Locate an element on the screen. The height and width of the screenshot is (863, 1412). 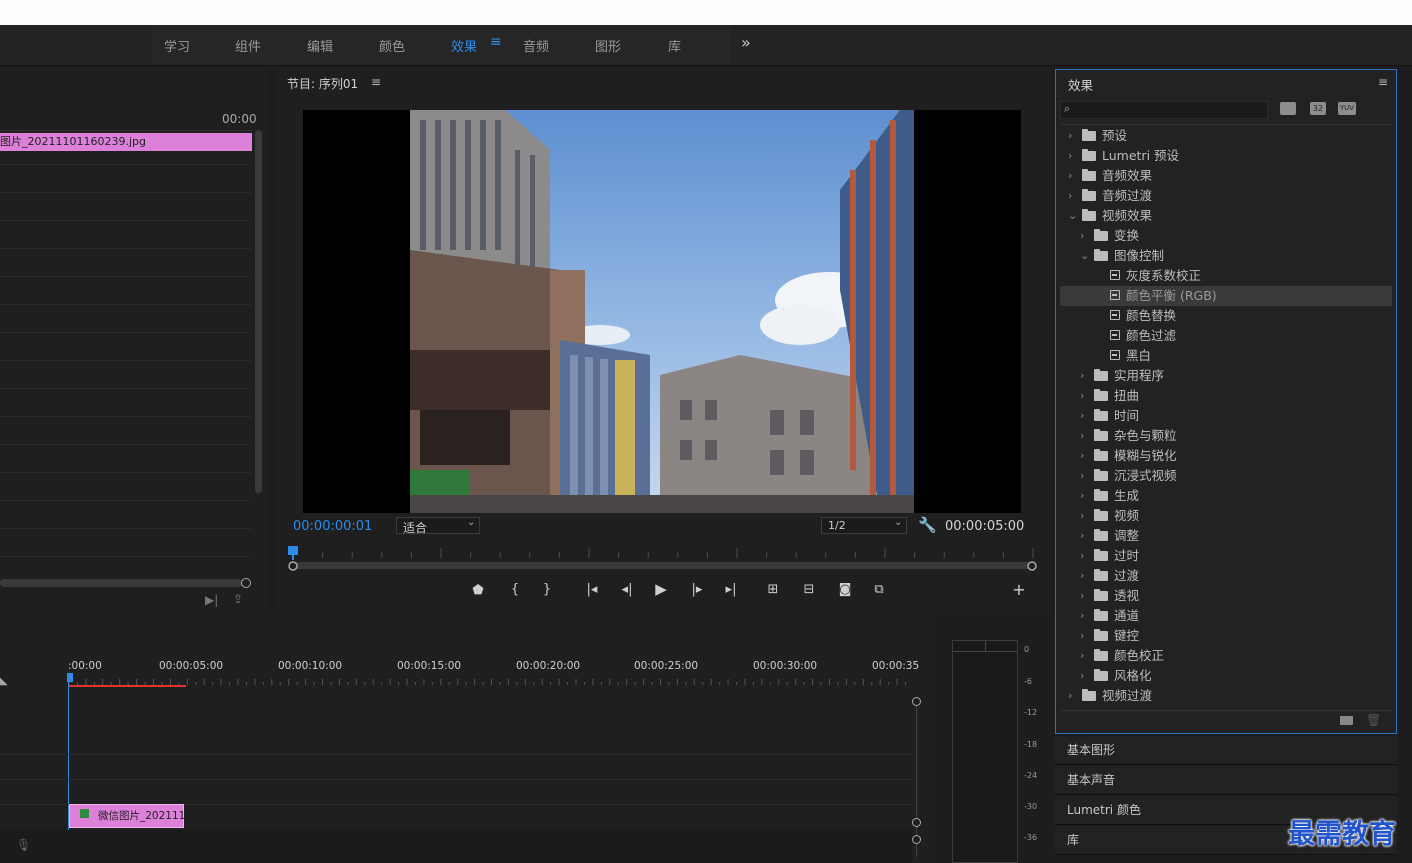
workspace-tab-effects: 效果 is located at coordinates (464, 45).